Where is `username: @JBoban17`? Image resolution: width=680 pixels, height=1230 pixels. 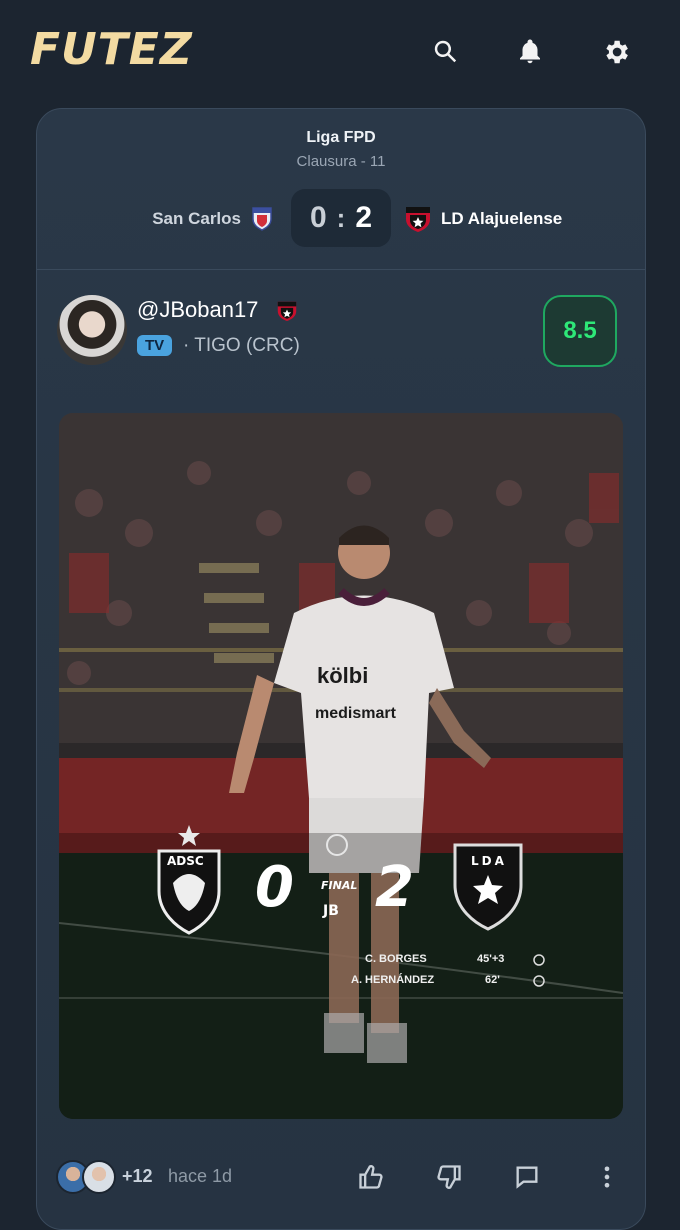 username: @JBoban17 is located at coordinates (197, 310).